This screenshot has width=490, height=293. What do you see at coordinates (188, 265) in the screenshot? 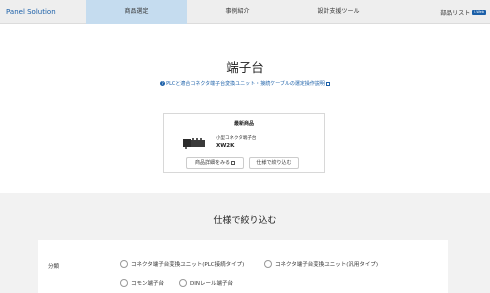
I see `option-label: コネクタ端子台変換ユニット(PLC接続タイプ)` at bounding box center [188, 265].